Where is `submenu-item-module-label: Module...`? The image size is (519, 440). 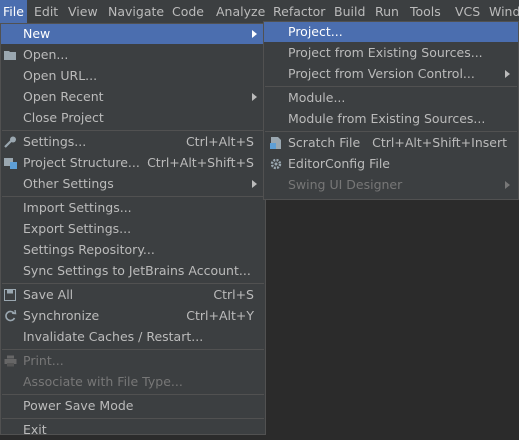
submenu-item-module-label: Module... is located at coordinates (317, 97).